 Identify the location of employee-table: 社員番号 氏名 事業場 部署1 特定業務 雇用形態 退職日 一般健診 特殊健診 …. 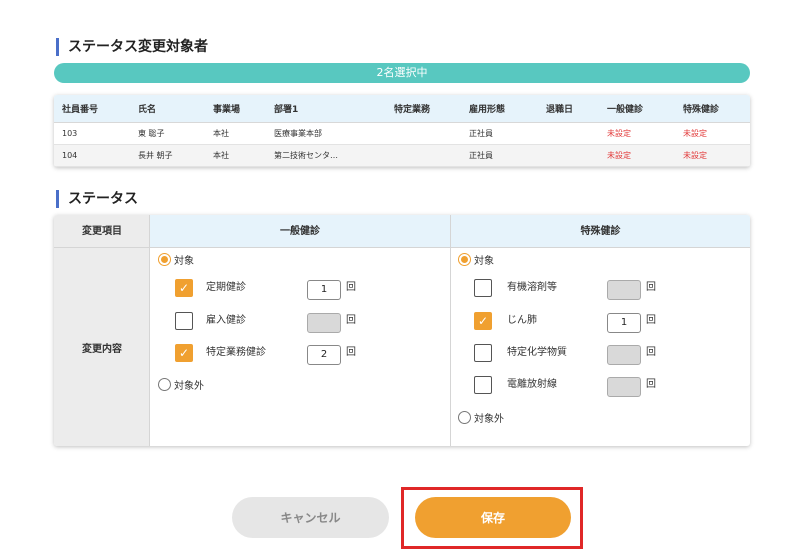
(402, 131).